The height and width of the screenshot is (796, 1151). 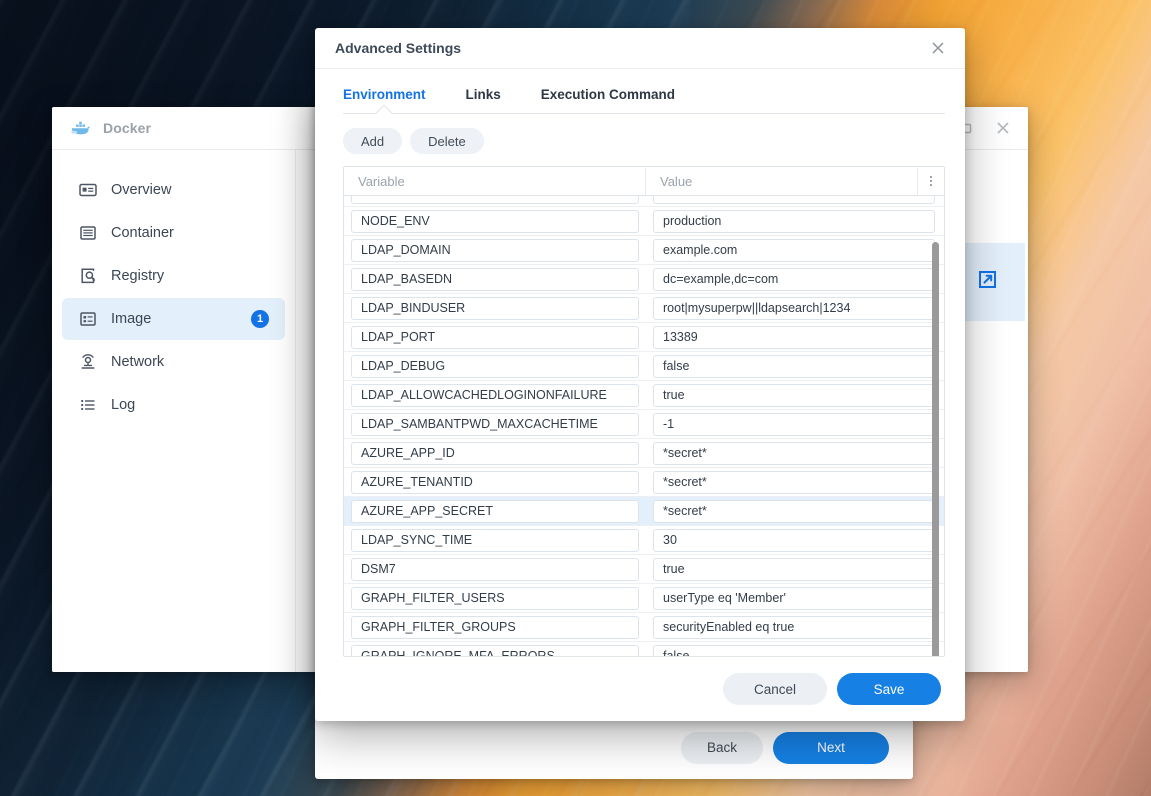 I want to click on dialog-title: Advanced Settings, so click(x=398, y=48).